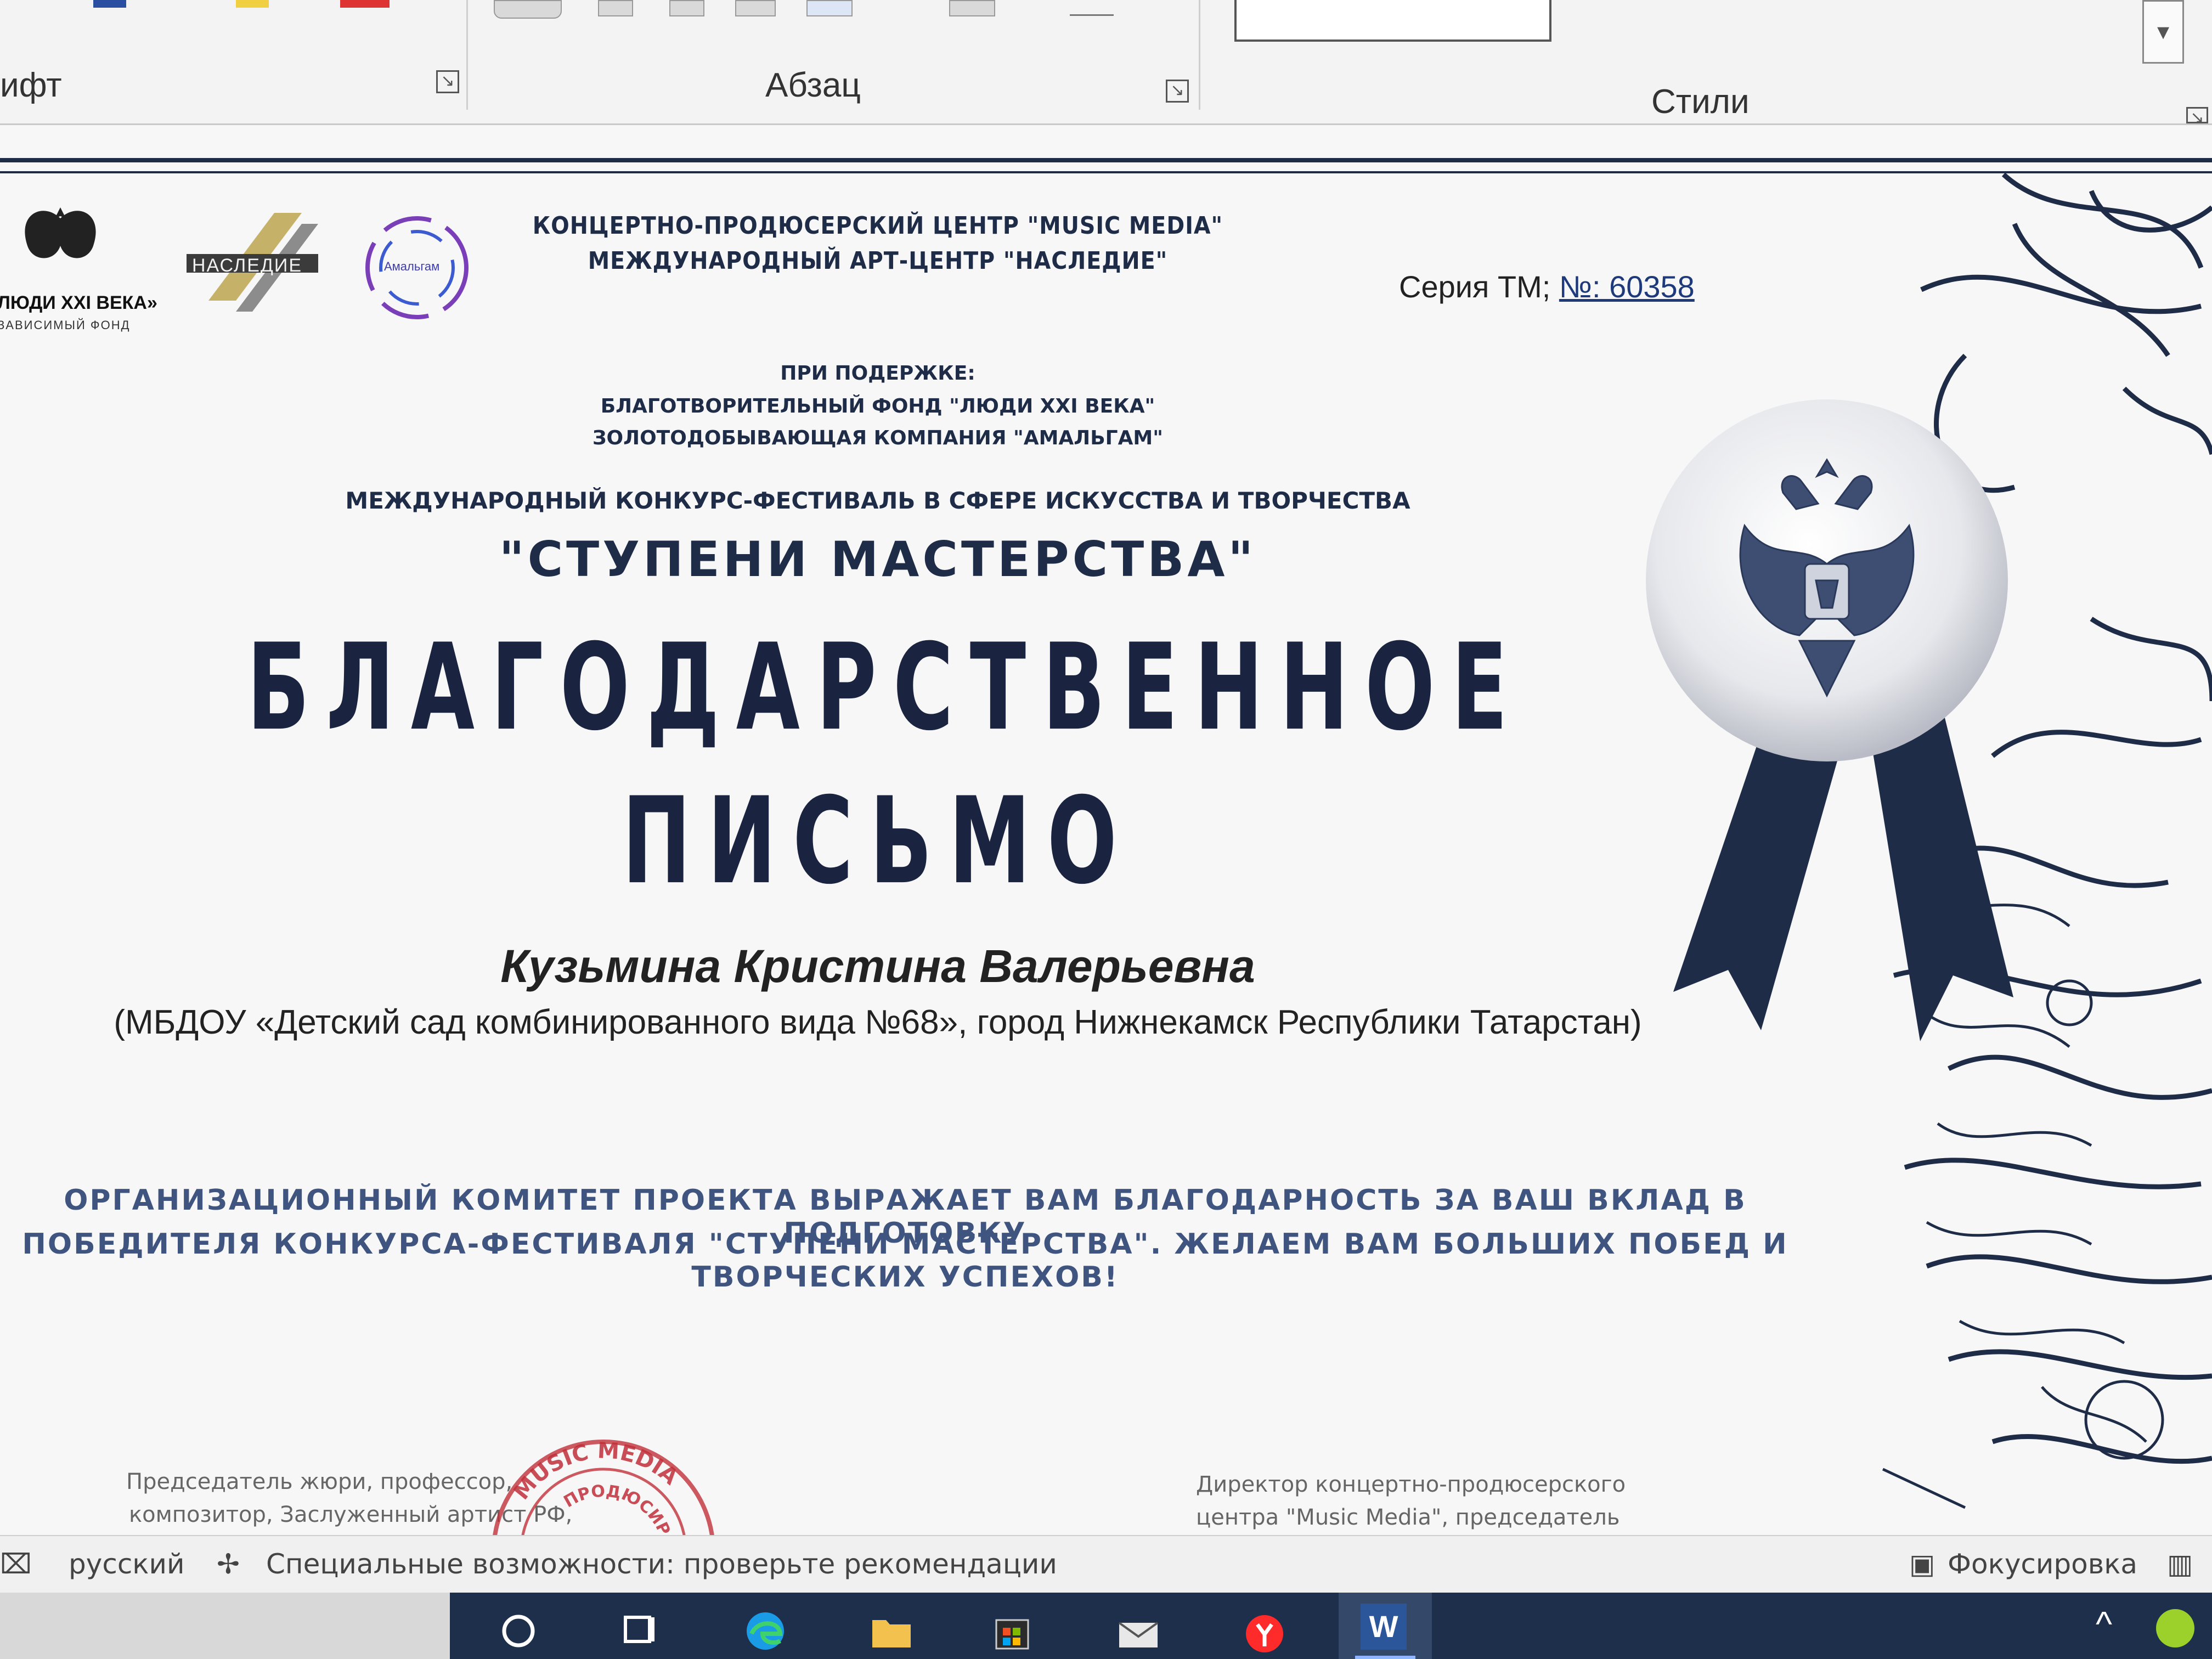  What do you see at coordinates (972, 8) in the screenshot?
I see `borders-button` at bounding box center [972, 8].